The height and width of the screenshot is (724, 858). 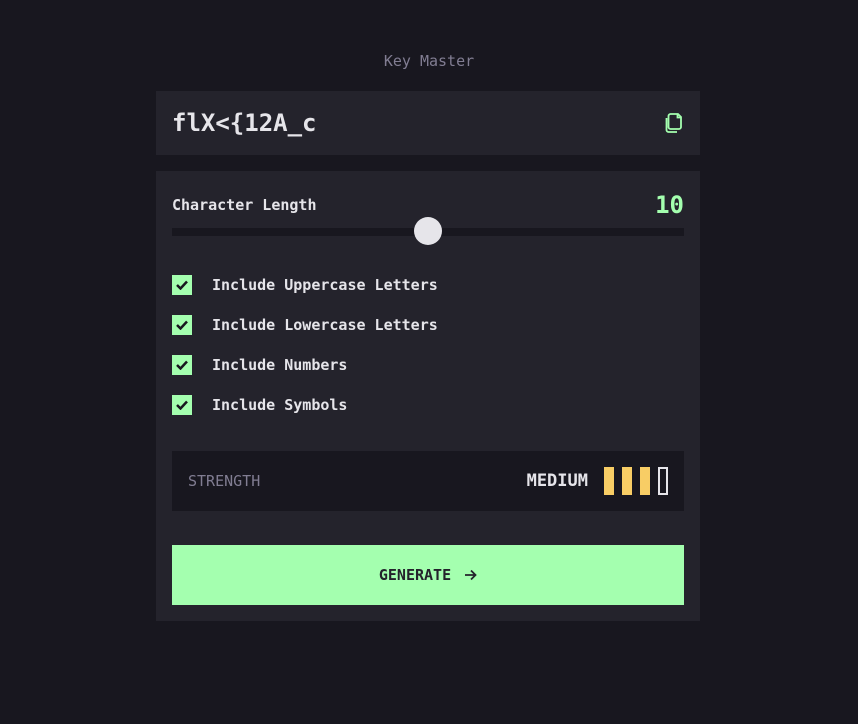 I want to click on password-text: flX<{12A_c, so click(x=244, y=123).